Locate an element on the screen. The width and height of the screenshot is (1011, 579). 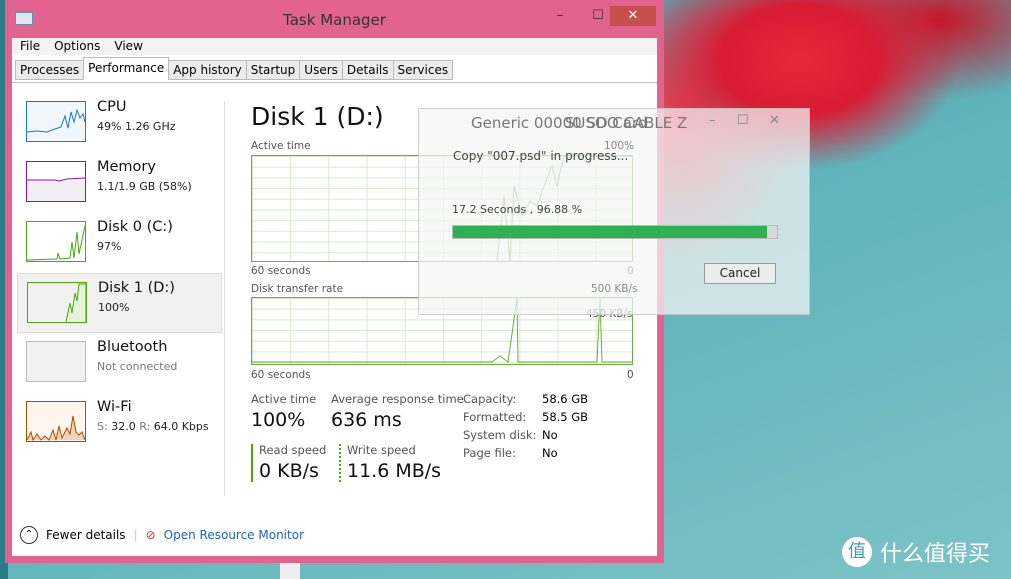
maximize-button: ☐ is located at coordinates (598, 16).